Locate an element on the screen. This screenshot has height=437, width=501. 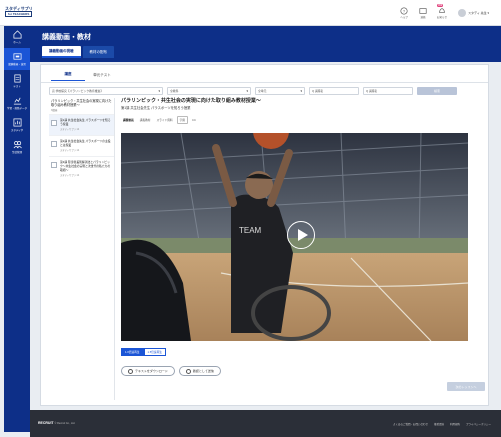
subject-select: 全教科 ▾ is located at coordinates (209, 91).